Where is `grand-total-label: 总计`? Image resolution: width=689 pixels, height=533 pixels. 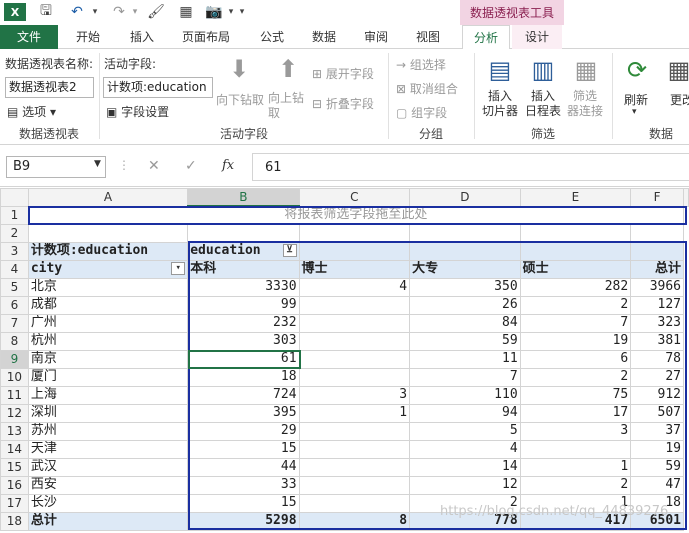 grand-total-label: 总计 is located at coordinates (108, 521).